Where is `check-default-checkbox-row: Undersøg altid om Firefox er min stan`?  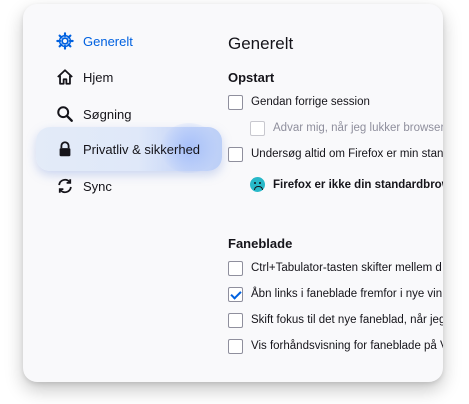
check-default-checkbox-row: Undersøg altid om Firefox er min stan is located at coordinates (335, 154).